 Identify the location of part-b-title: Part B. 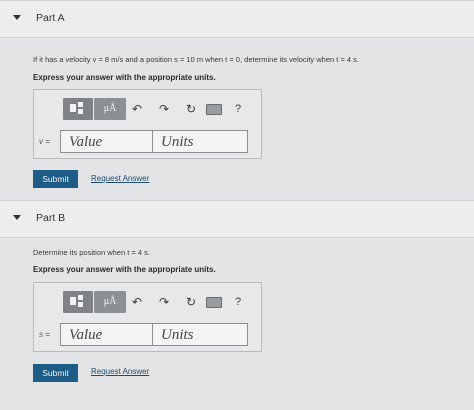
(51, 218).